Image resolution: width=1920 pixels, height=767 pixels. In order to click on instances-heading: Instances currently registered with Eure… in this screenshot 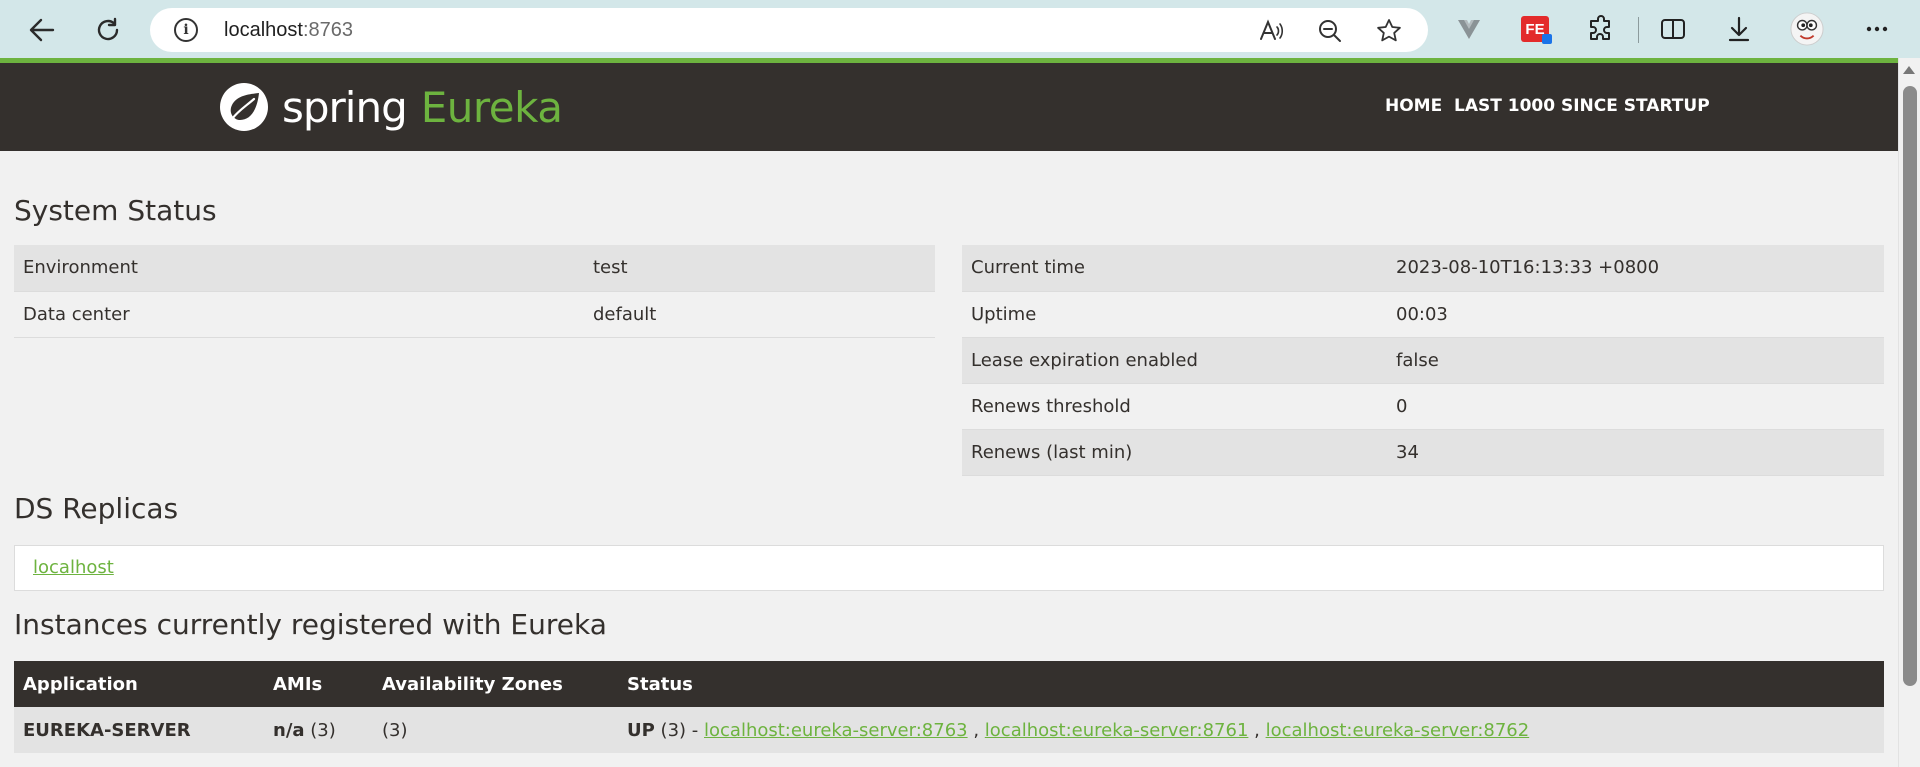, I will do `click(310, 624)`.